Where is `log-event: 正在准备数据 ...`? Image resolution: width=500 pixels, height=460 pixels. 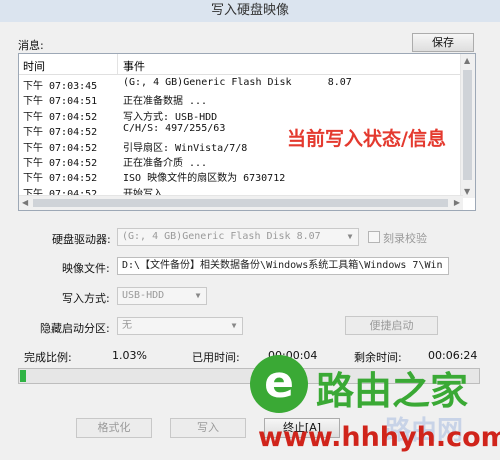
log-event: 正在准备数据 ... is located at coordinates (165, 102).